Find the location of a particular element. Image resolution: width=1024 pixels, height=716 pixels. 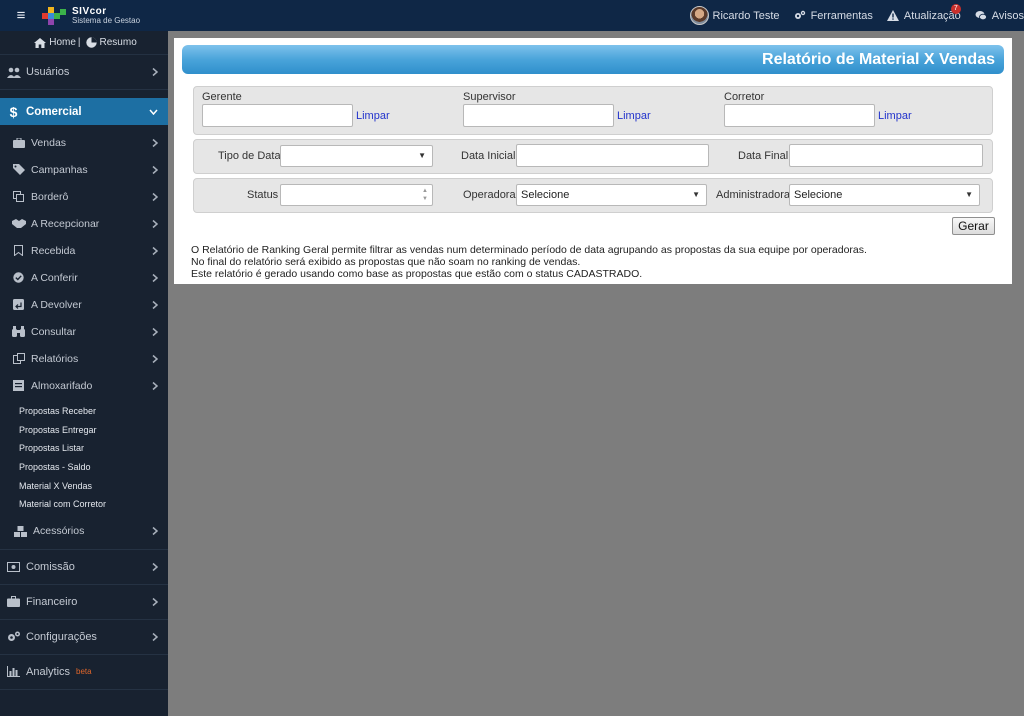

sidebar-item-comissao: Comissão is located at coordinates (84, 567).